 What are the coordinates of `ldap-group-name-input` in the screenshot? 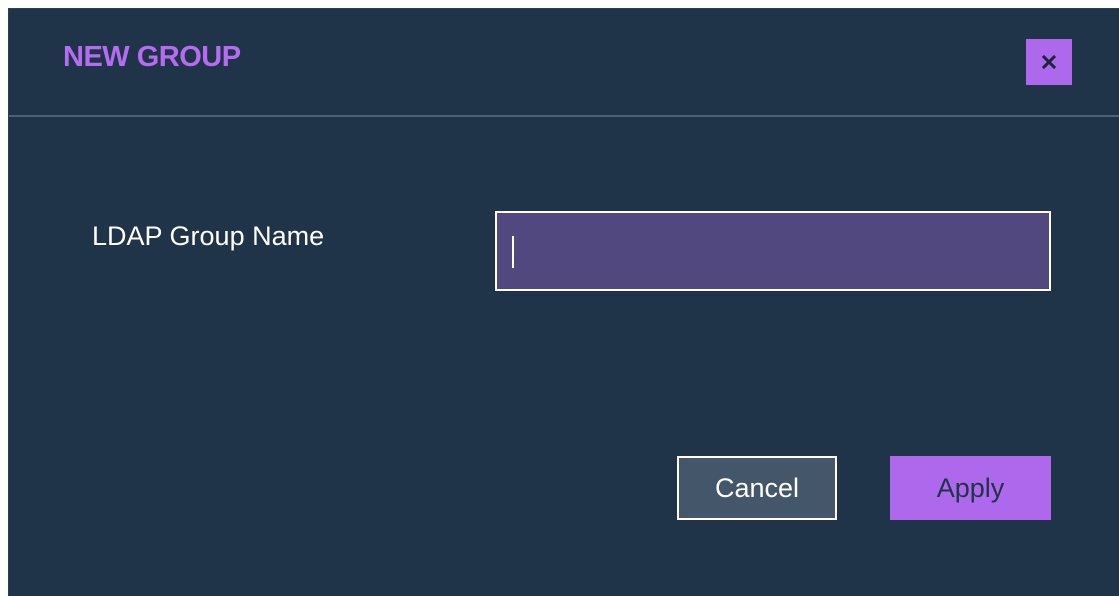 It's located at (773, 251).